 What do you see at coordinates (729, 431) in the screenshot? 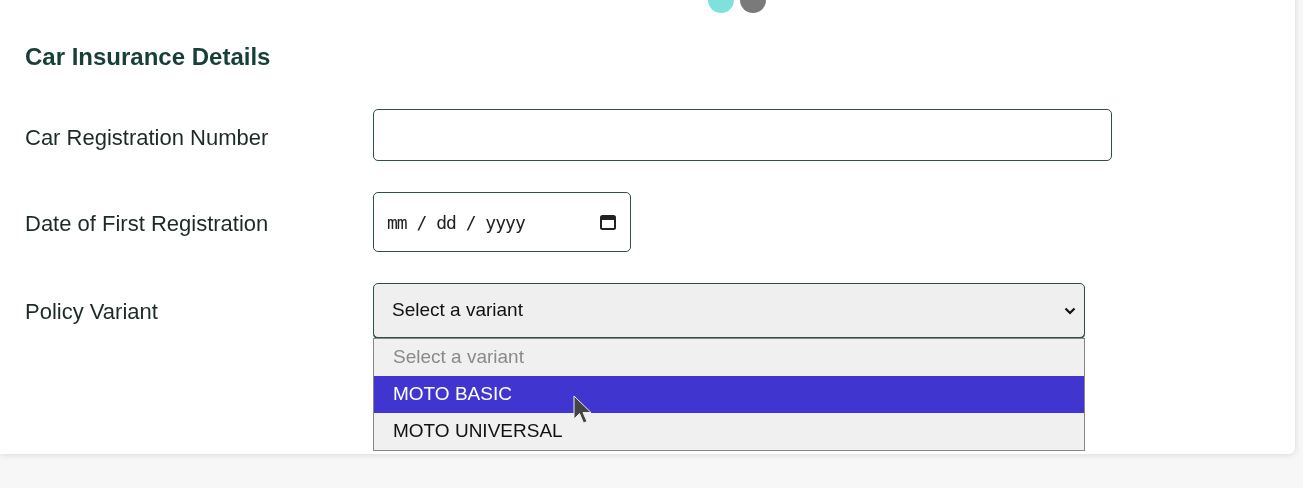
I see `dropdown-option: MOTO UNIVERSAL` at bounding box center [729, 431].